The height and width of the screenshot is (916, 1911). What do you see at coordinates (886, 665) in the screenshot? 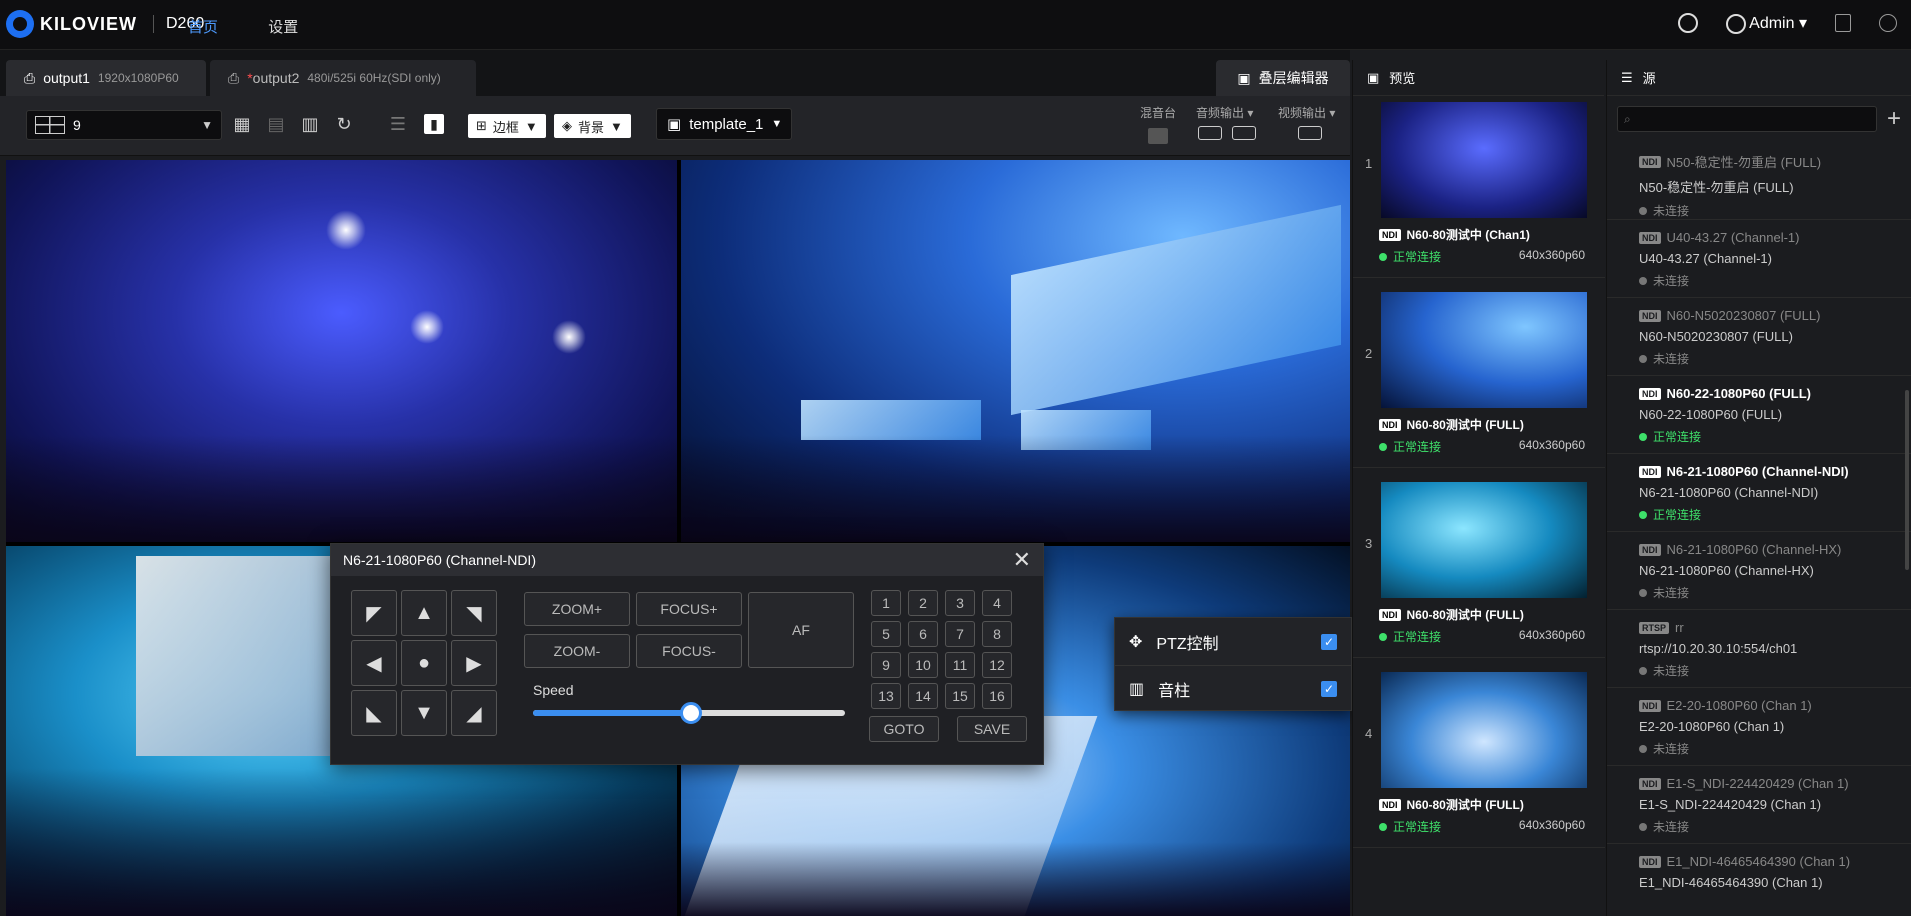
I see `preset-button: 9` at bounding box center [886, 665].